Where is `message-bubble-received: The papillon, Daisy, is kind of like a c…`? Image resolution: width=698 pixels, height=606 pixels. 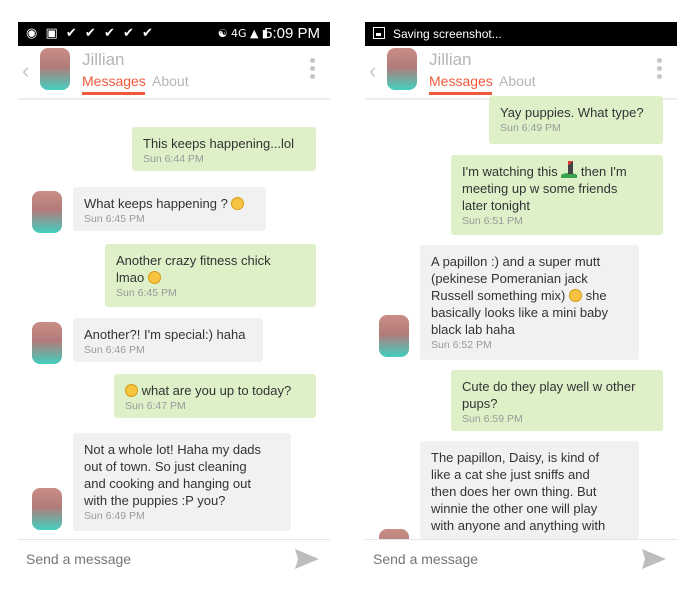 message-bubble-received: The papillon, Daisy, is kind of like a c… is located at coordinates (529, 490).